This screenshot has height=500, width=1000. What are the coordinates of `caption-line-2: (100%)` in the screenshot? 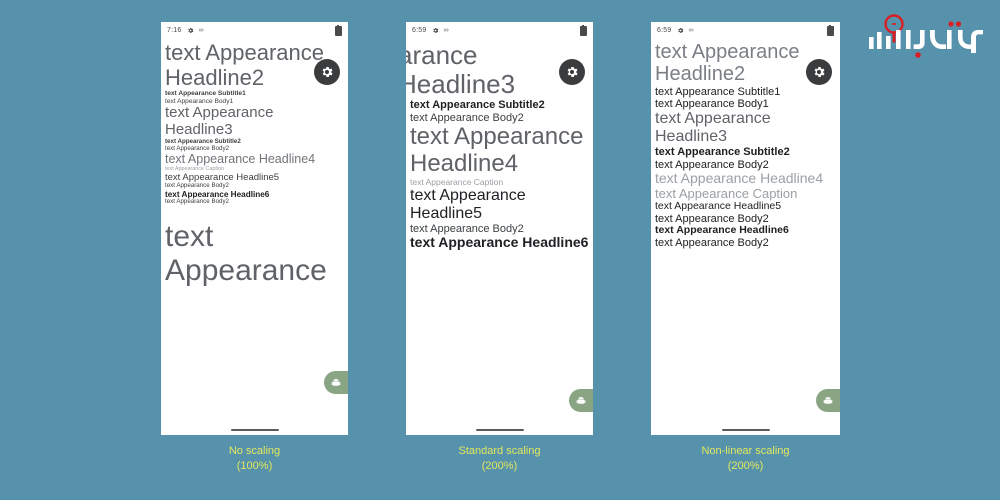 It's located at (254, 465).